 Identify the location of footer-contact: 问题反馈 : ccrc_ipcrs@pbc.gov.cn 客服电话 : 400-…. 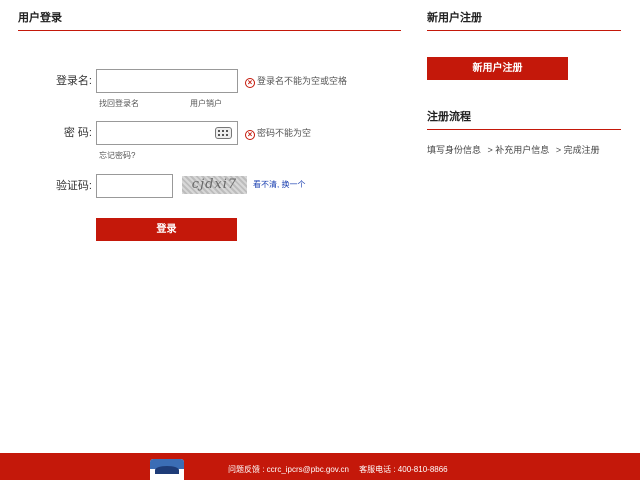
(342, 466).